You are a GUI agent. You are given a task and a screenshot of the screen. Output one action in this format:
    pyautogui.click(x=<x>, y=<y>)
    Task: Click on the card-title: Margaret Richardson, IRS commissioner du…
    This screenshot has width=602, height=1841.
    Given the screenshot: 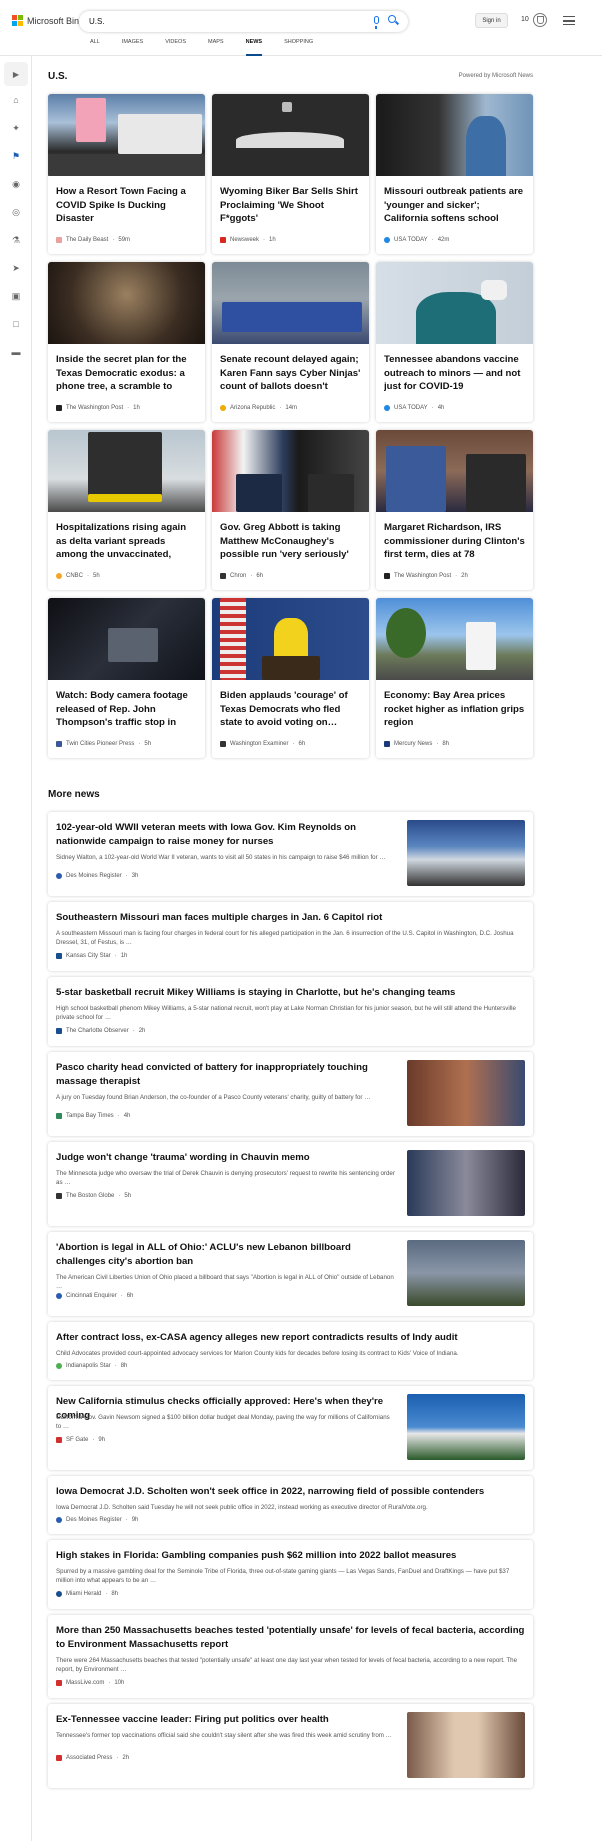 What is the action you would take?
    pyautogui.click(x=455, y=541)
    